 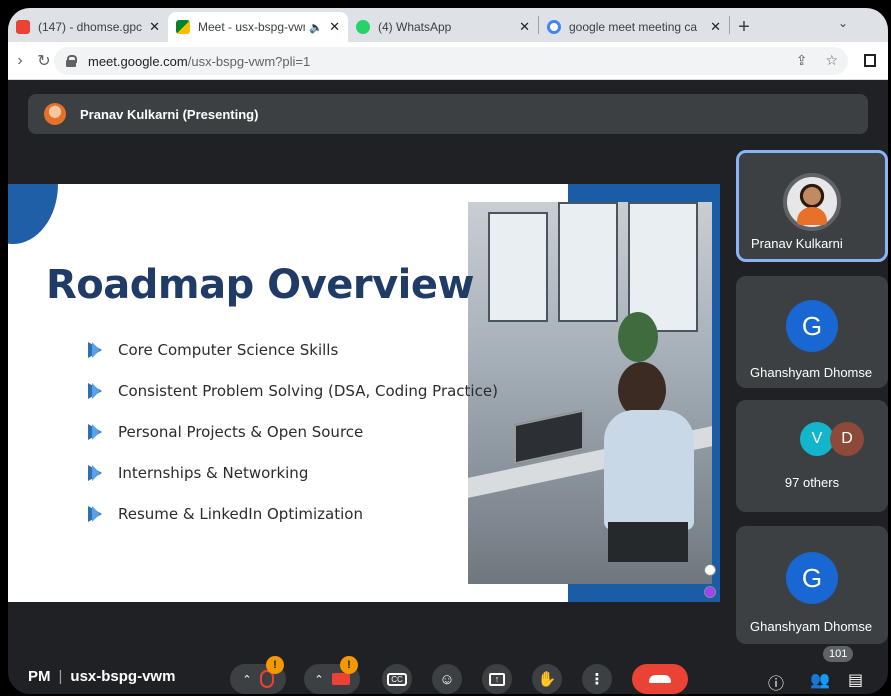 What do you see at coordinates (293, 513) in the screenshot?
I see `bullet-item: Resume & LinkedIn Optimization` at bounding box center [293, 513].